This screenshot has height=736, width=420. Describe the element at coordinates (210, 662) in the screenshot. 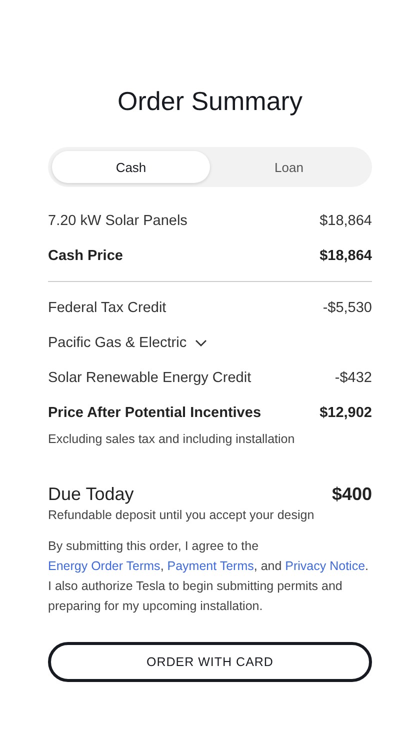

I see `order-button: ORDER WITH CARD` at that location.